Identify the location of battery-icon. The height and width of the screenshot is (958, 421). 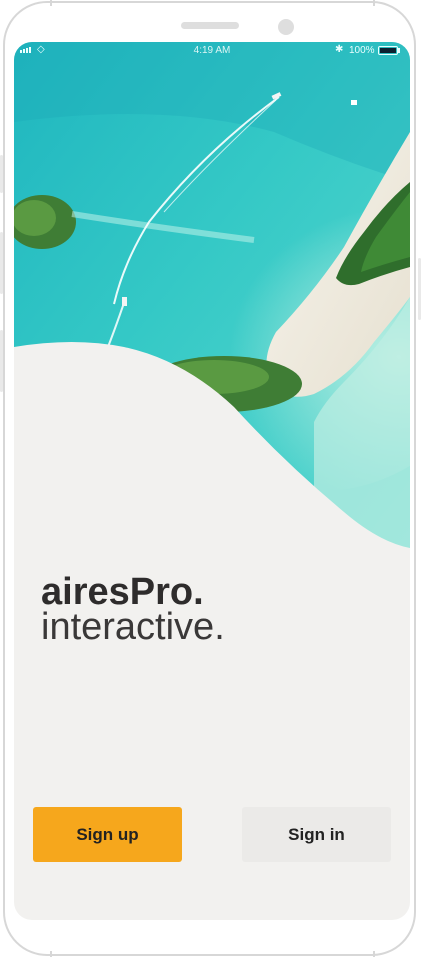
(388, 50).